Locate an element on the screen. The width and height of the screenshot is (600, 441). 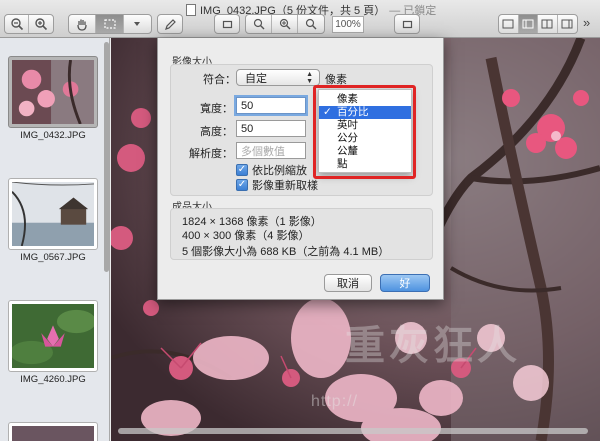
horizontal-scrollbar is located at coordinates (353, 431).